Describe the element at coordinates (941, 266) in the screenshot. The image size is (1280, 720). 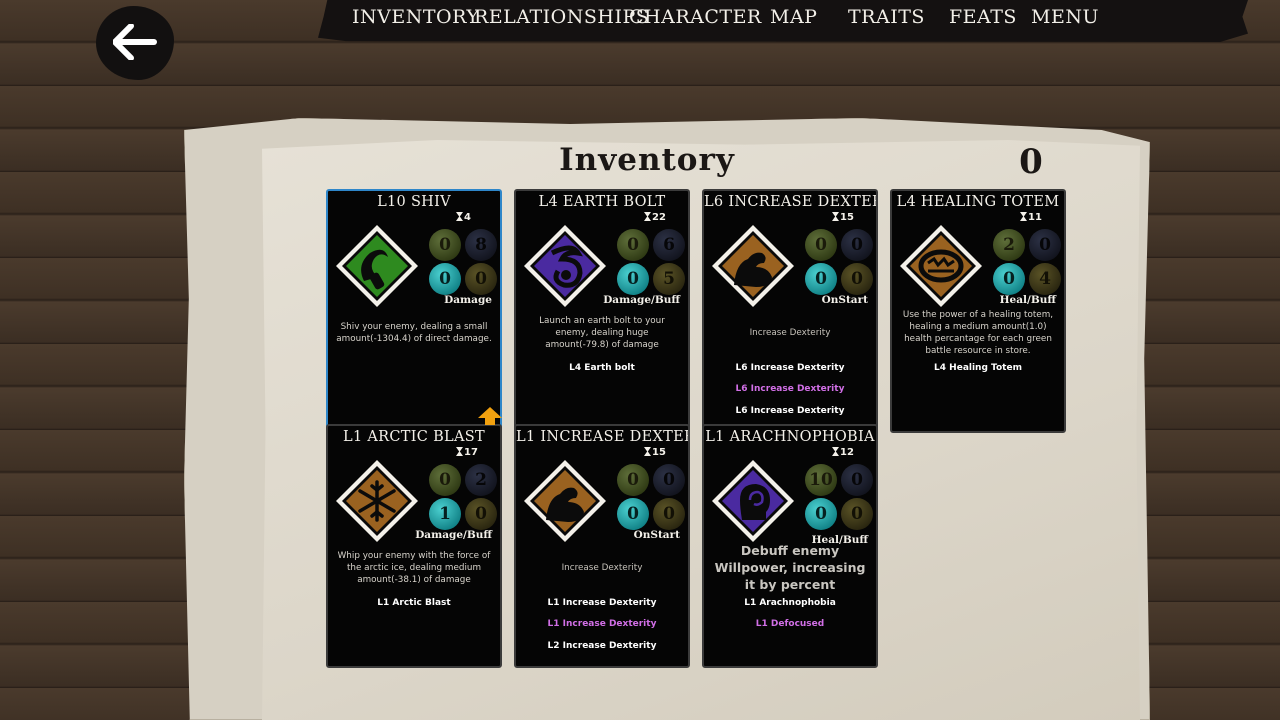
I see `healing-totem-icon` at that location.